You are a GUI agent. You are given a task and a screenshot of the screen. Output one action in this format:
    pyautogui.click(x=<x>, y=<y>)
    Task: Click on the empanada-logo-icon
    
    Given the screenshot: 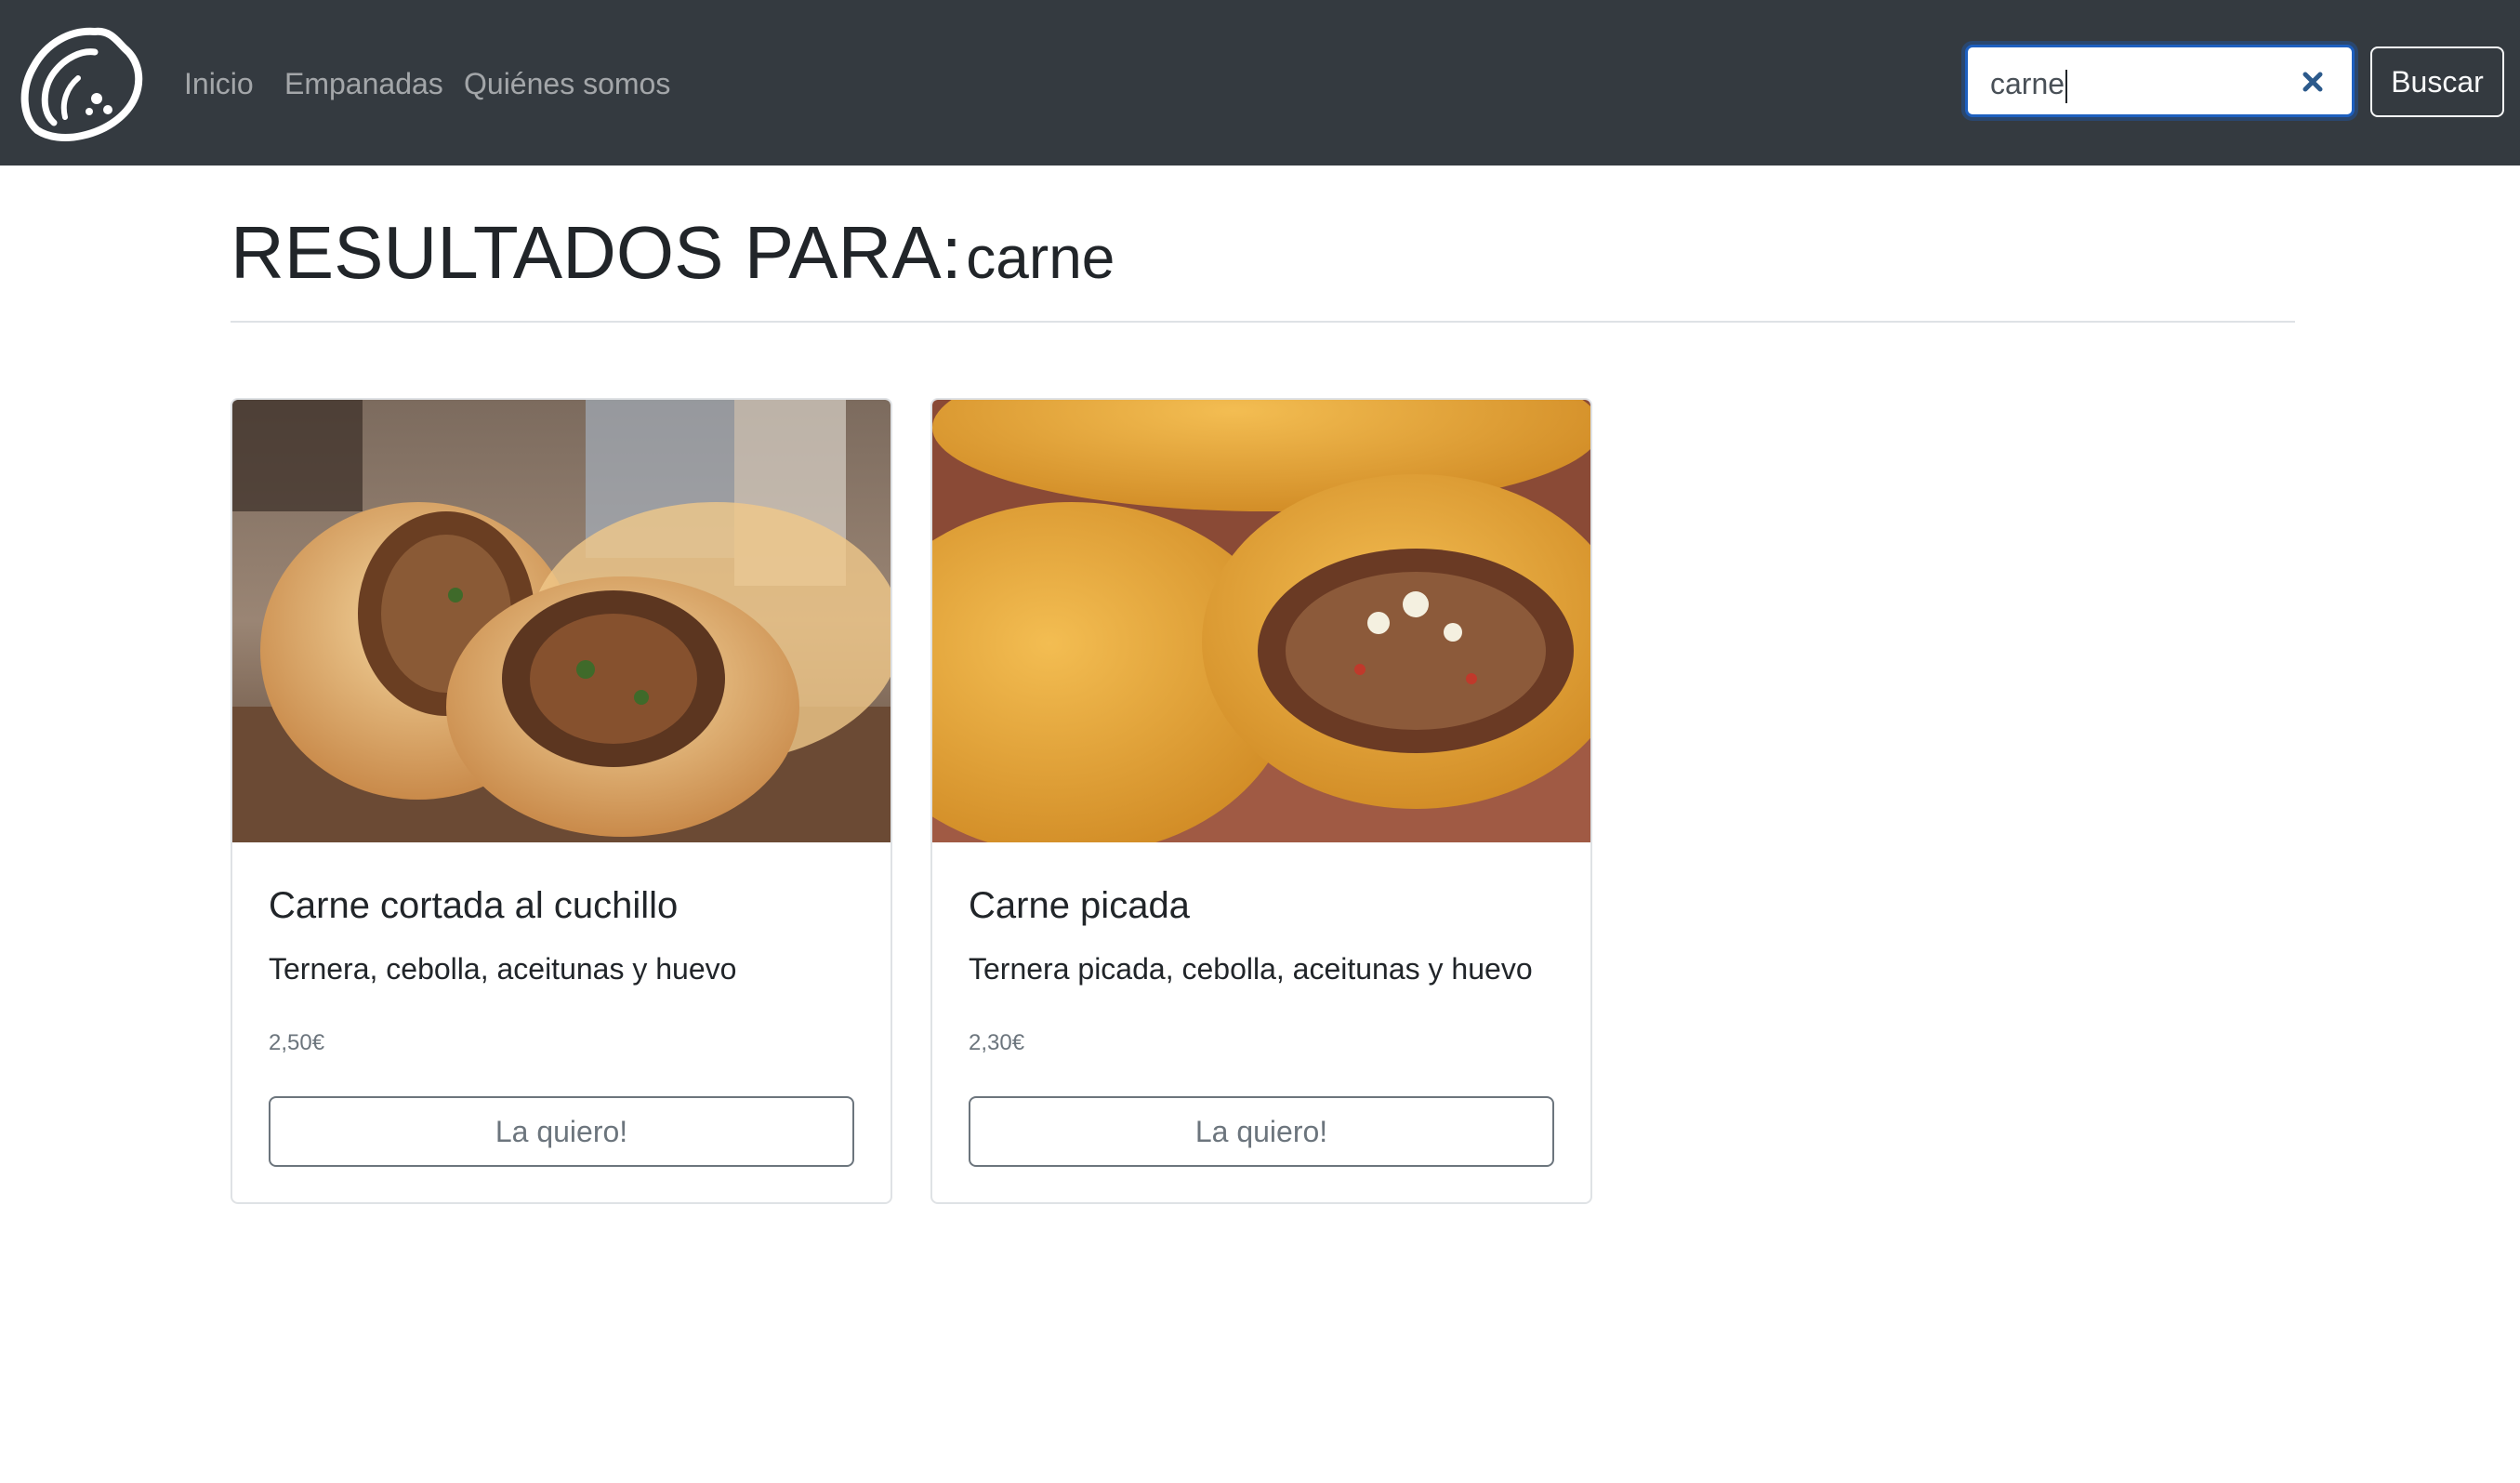 What is the action you would take?
    pyautogui.click(x=80, y=81)
    